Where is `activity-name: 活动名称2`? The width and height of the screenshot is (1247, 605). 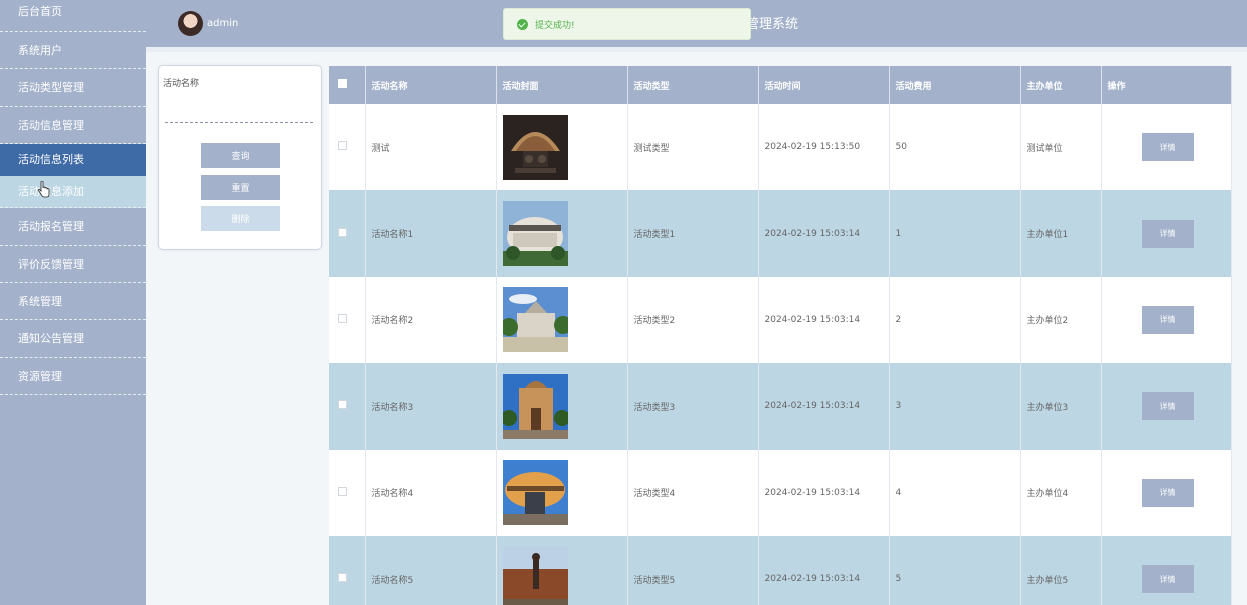
activity-name: 活动名称2 is located at coordinates (431, 320).